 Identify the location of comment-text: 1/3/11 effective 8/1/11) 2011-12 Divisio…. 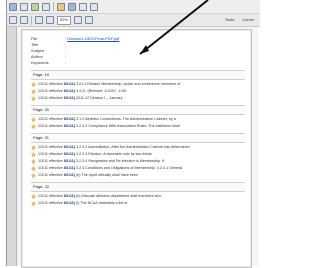
(80, 98).